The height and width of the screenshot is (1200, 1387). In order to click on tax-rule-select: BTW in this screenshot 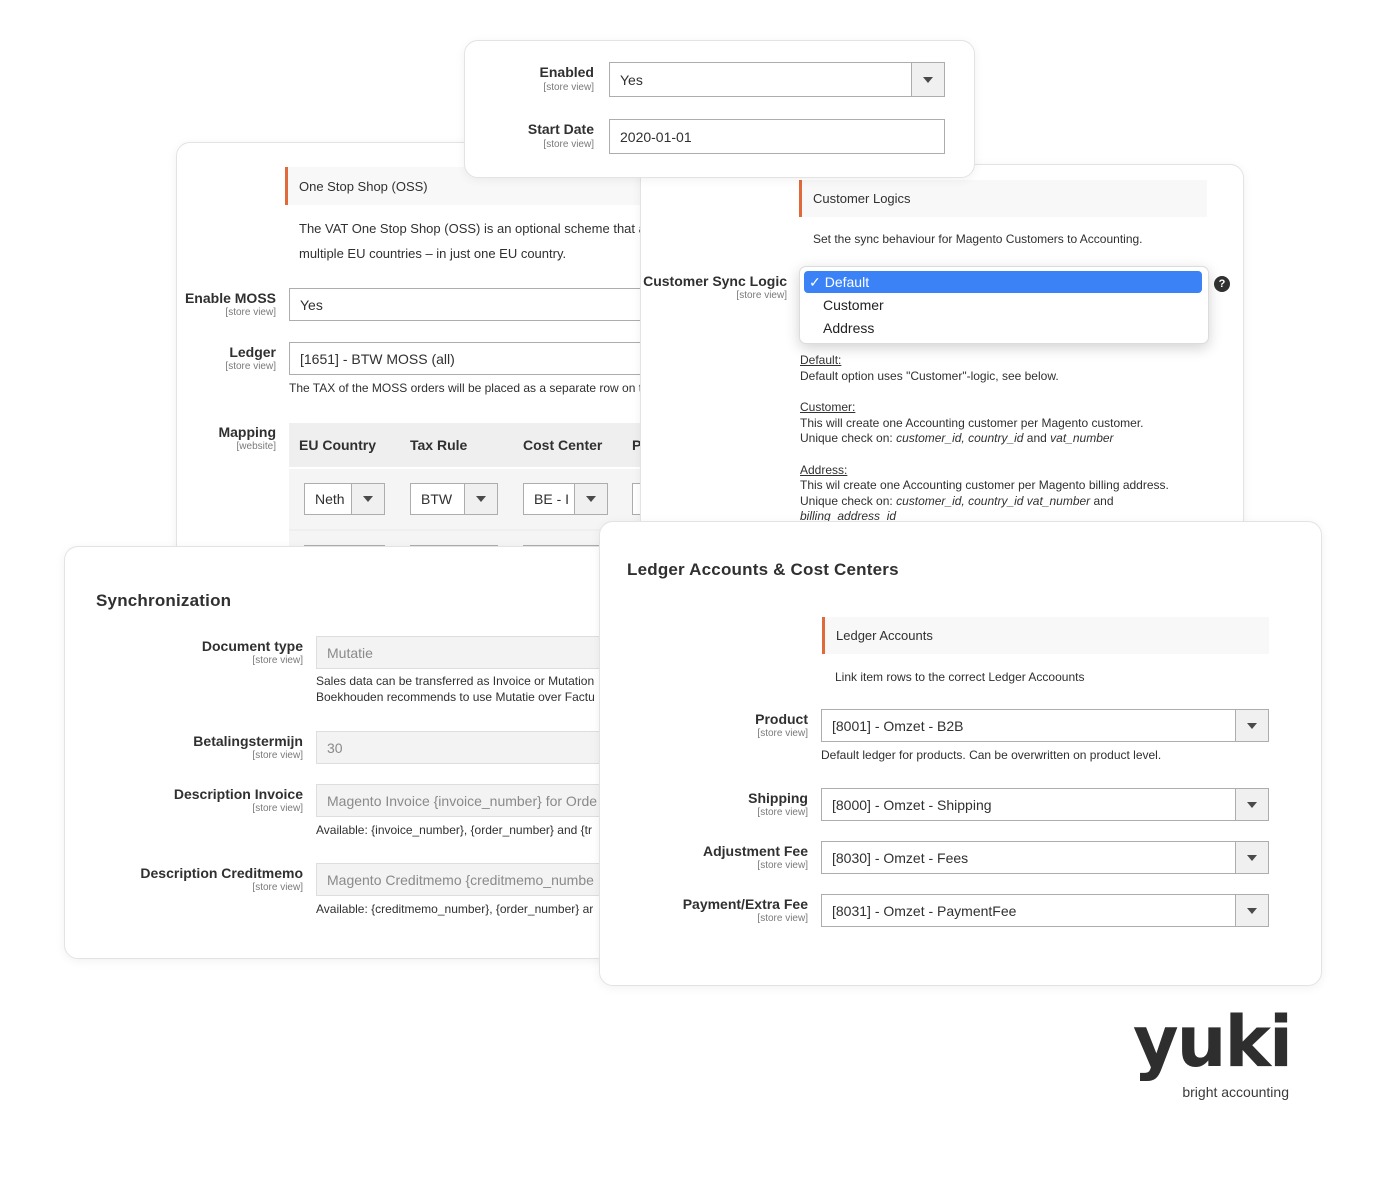, I will do `click(454, 499)`.